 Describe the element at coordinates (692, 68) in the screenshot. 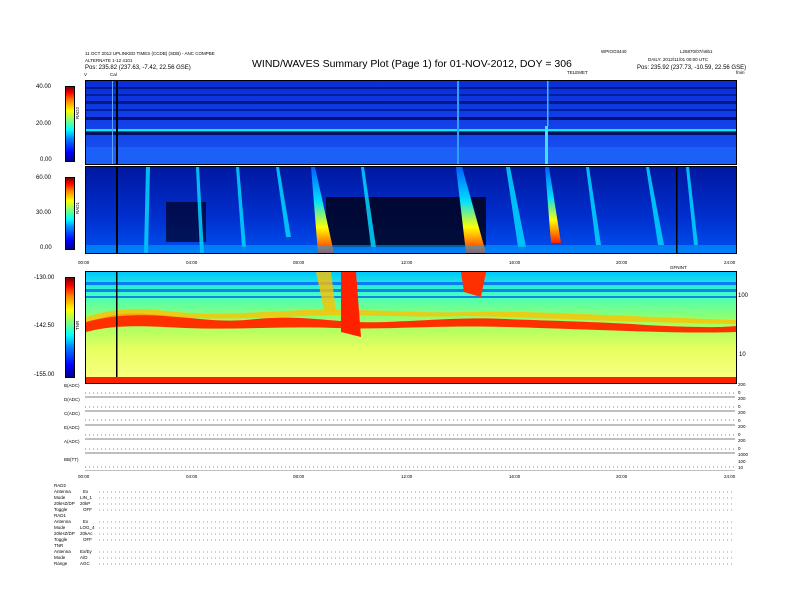

I see `position-right: Pos: 235.92 (237.73, -10.59, 22.56 GSE)` at that location.